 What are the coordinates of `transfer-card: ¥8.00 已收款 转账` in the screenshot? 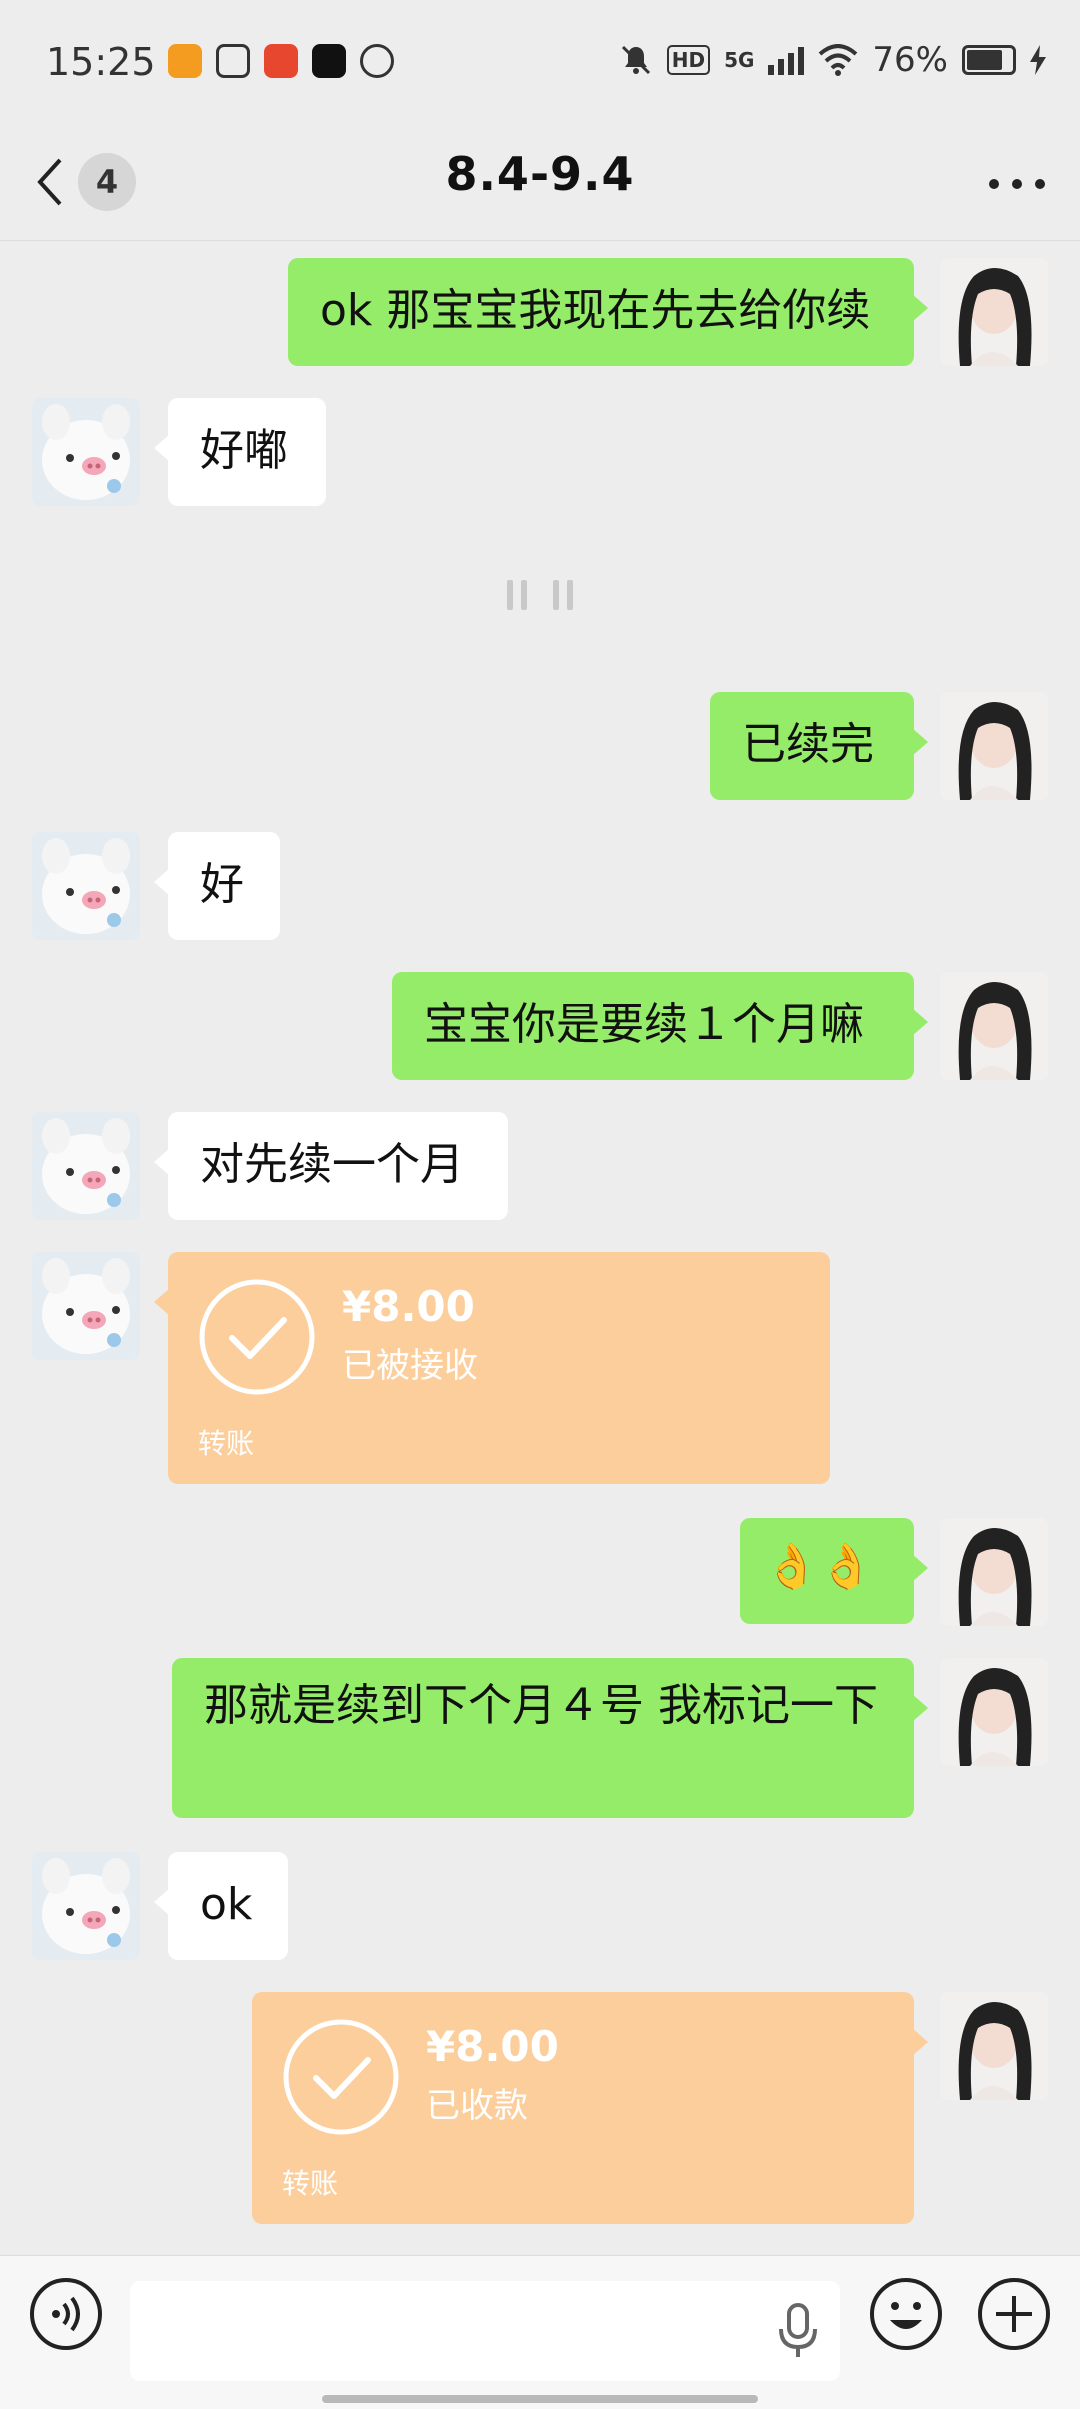 It's located at (590, 2108).